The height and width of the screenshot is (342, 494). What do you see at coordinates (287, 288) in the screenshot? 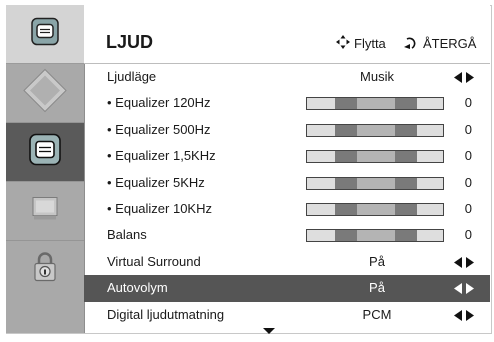
I see `row-auto-volume: Autovolym På` at bounding box center [287, 288].